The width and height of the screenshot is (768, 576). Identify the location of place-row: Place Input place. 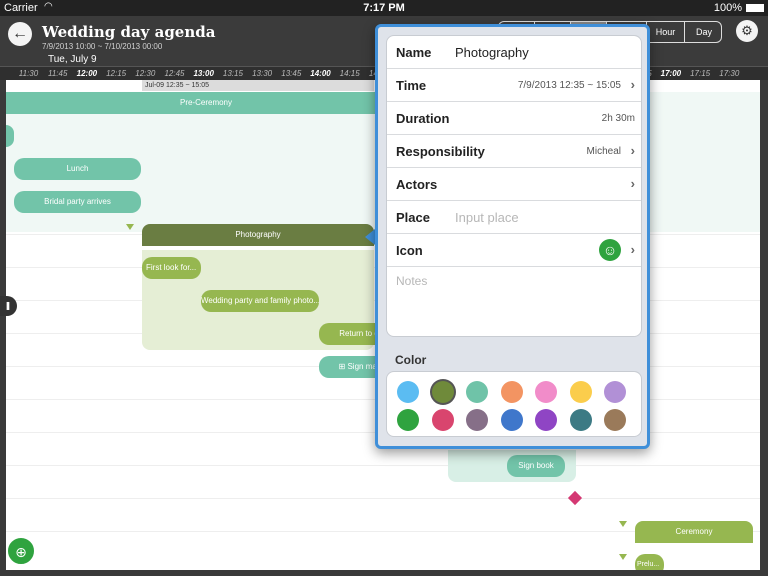
(514, 217).